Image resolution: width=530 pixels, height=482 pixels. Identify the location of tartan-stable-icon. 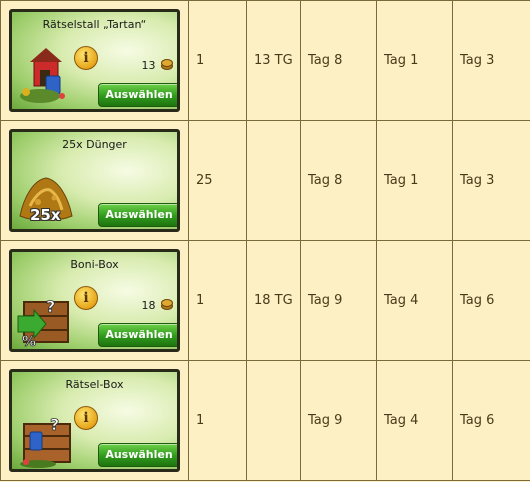
(42, 75).